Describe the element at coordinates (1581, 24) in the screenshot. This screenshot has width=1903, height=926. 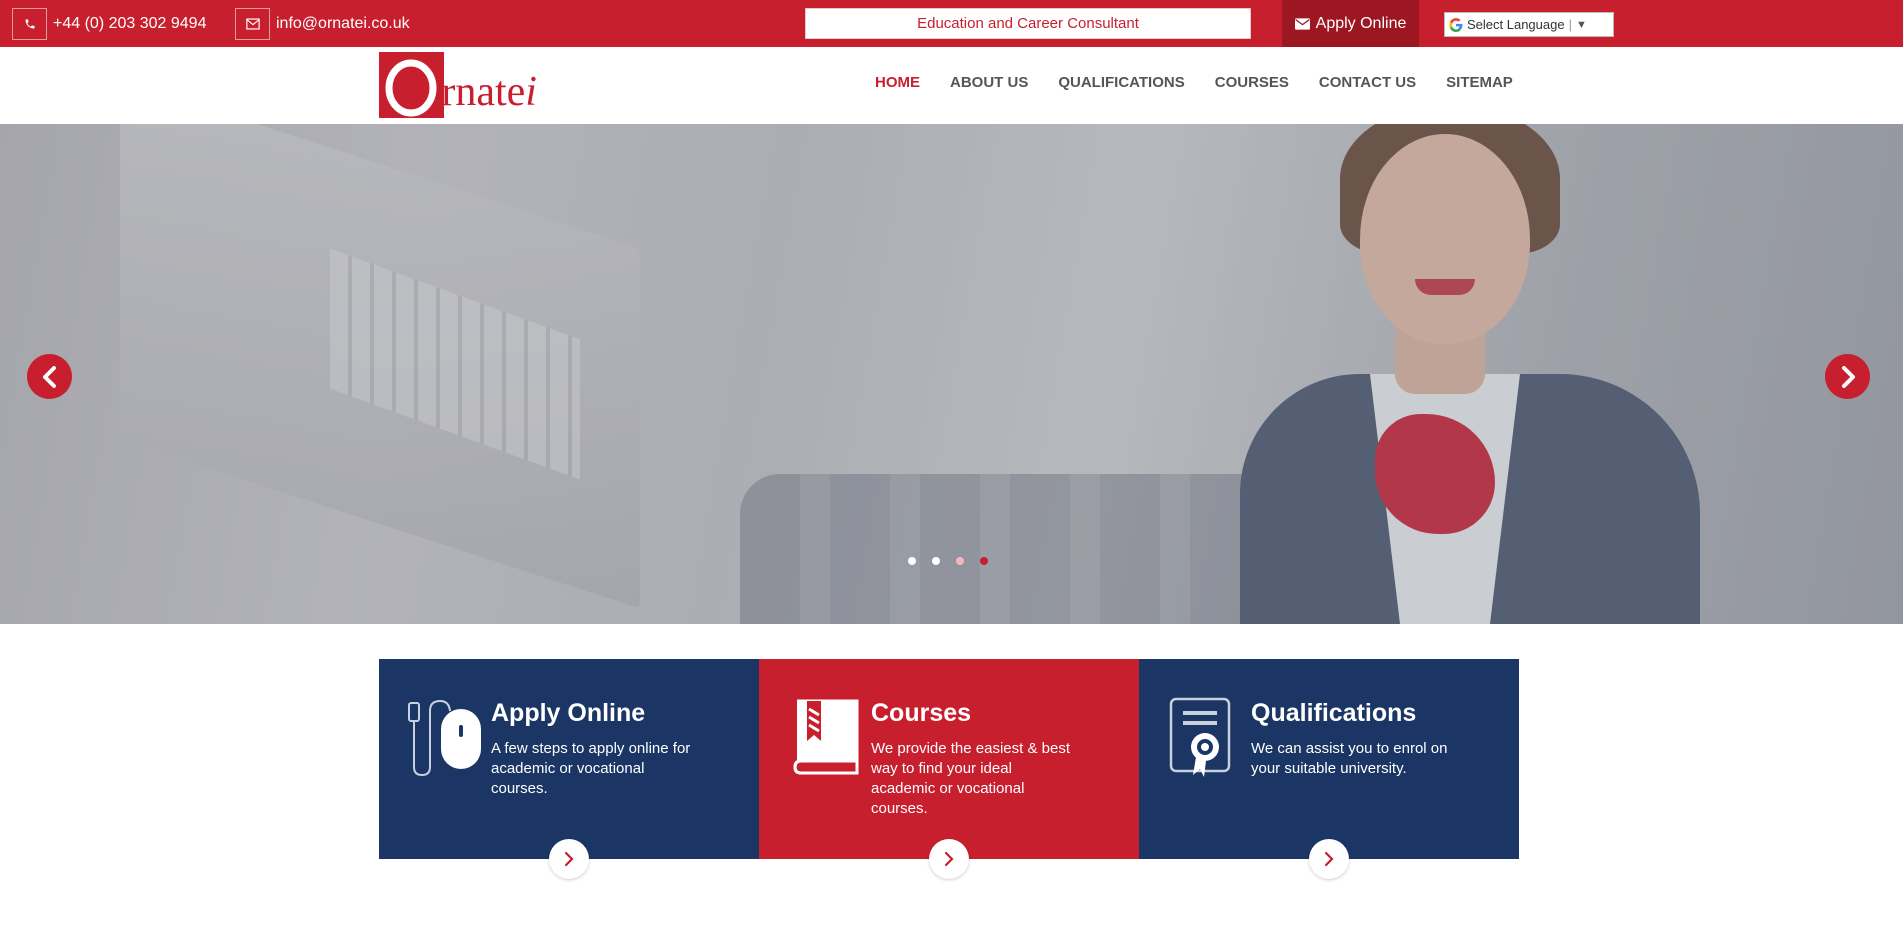
I see `caret-down-icon: ▼` at that location.